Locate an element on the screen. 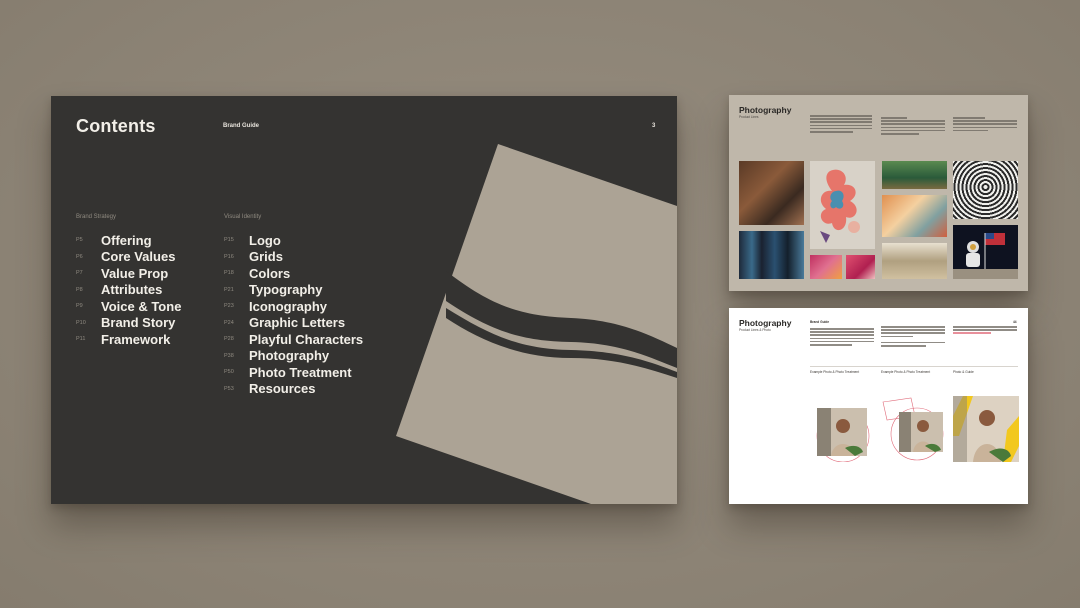 The height and width of the screenshot is (608, 1080). page-title: Contents is located at coordinates (116, 126).